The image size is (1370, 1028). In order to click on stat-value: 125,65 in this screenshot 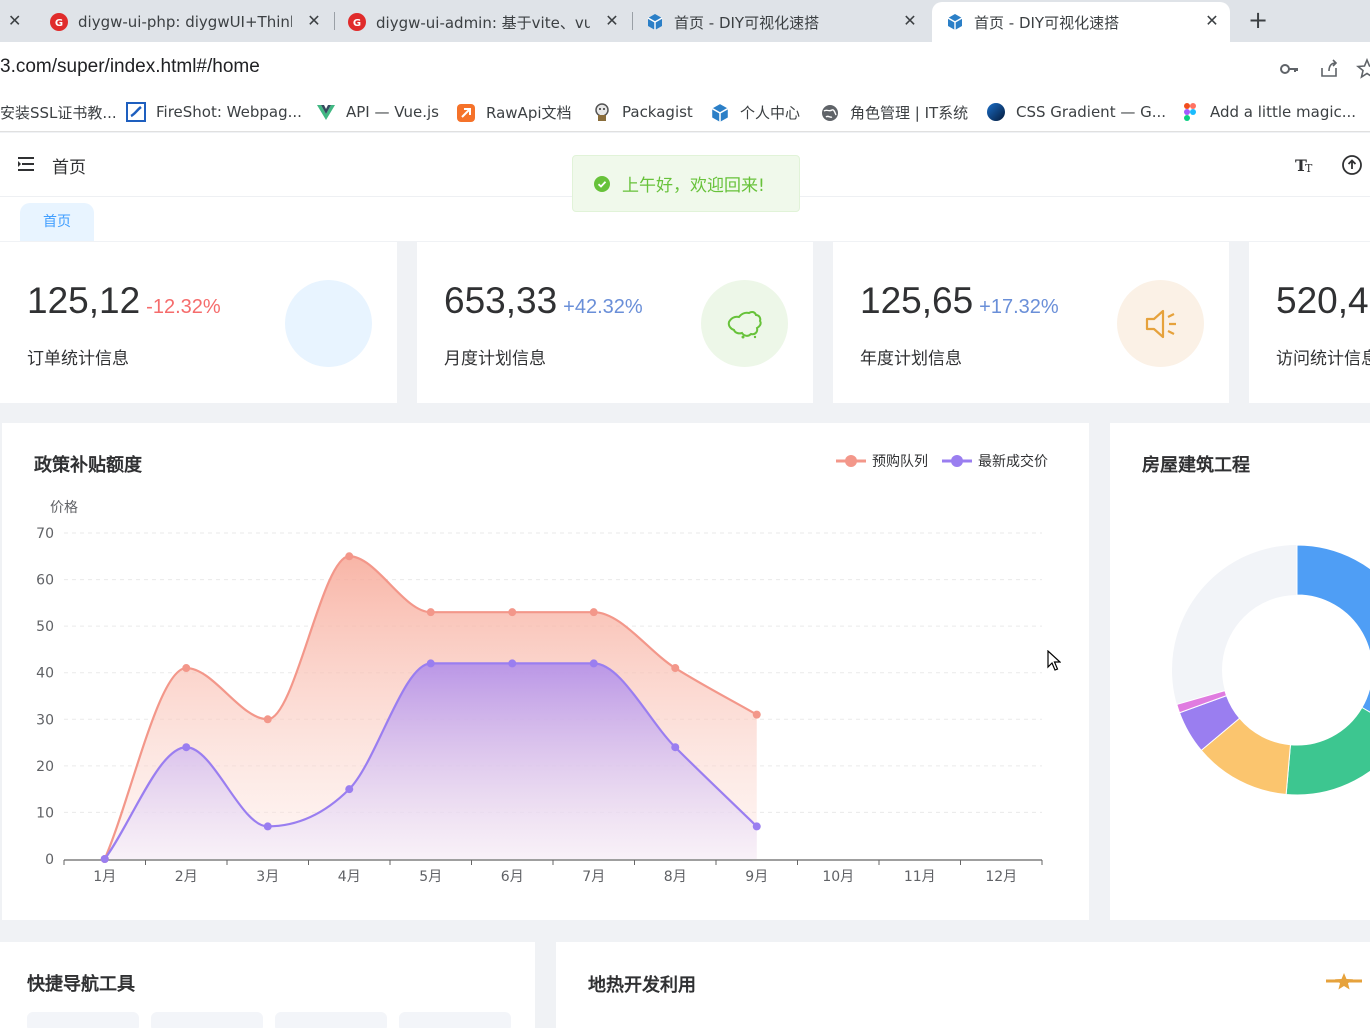, I will do `click(917, 300)`.